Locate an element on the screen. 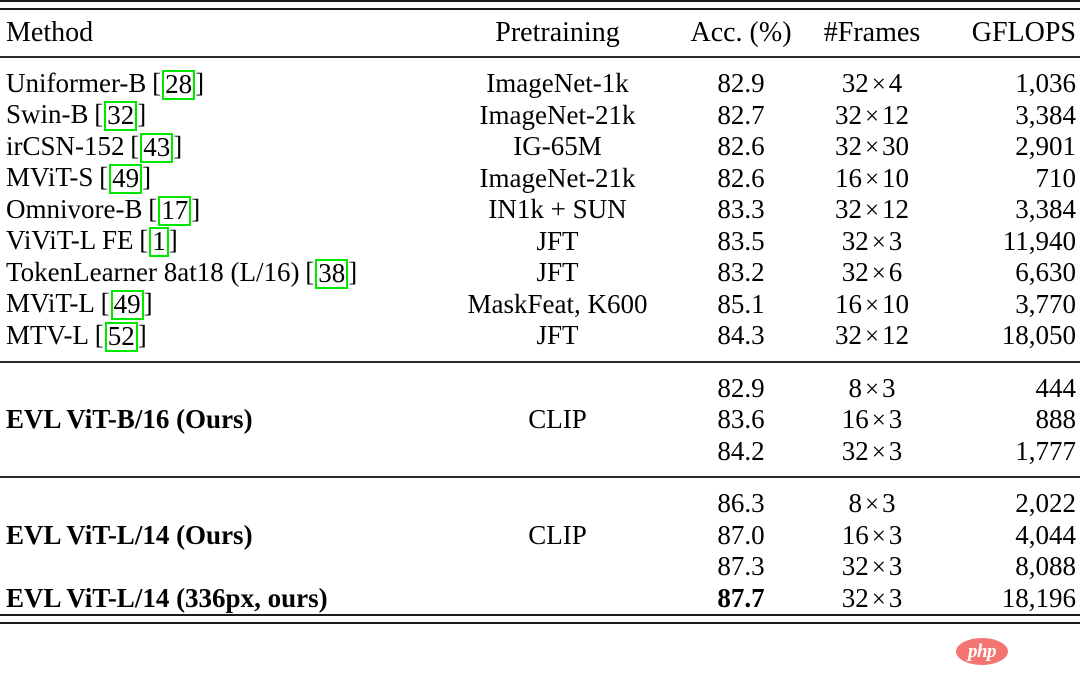  table-row: Swin-B [32] ImageNet-21k 82.7 32 × 12 3,384 is located at coordinates (540, 116).